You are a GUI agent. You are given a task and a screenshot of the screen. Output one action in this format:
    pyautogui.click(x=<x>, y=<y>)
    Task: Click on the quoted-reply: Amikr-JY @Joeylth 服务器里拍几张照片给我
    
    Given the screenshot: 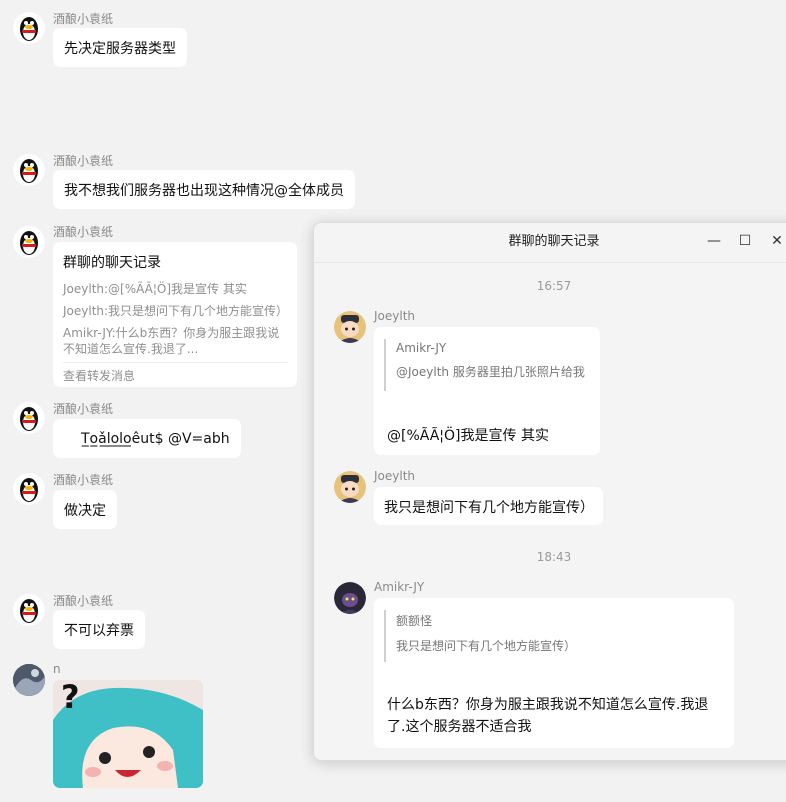 What is the action you would take?
    pyautogui.click(x=484, y=365)
    